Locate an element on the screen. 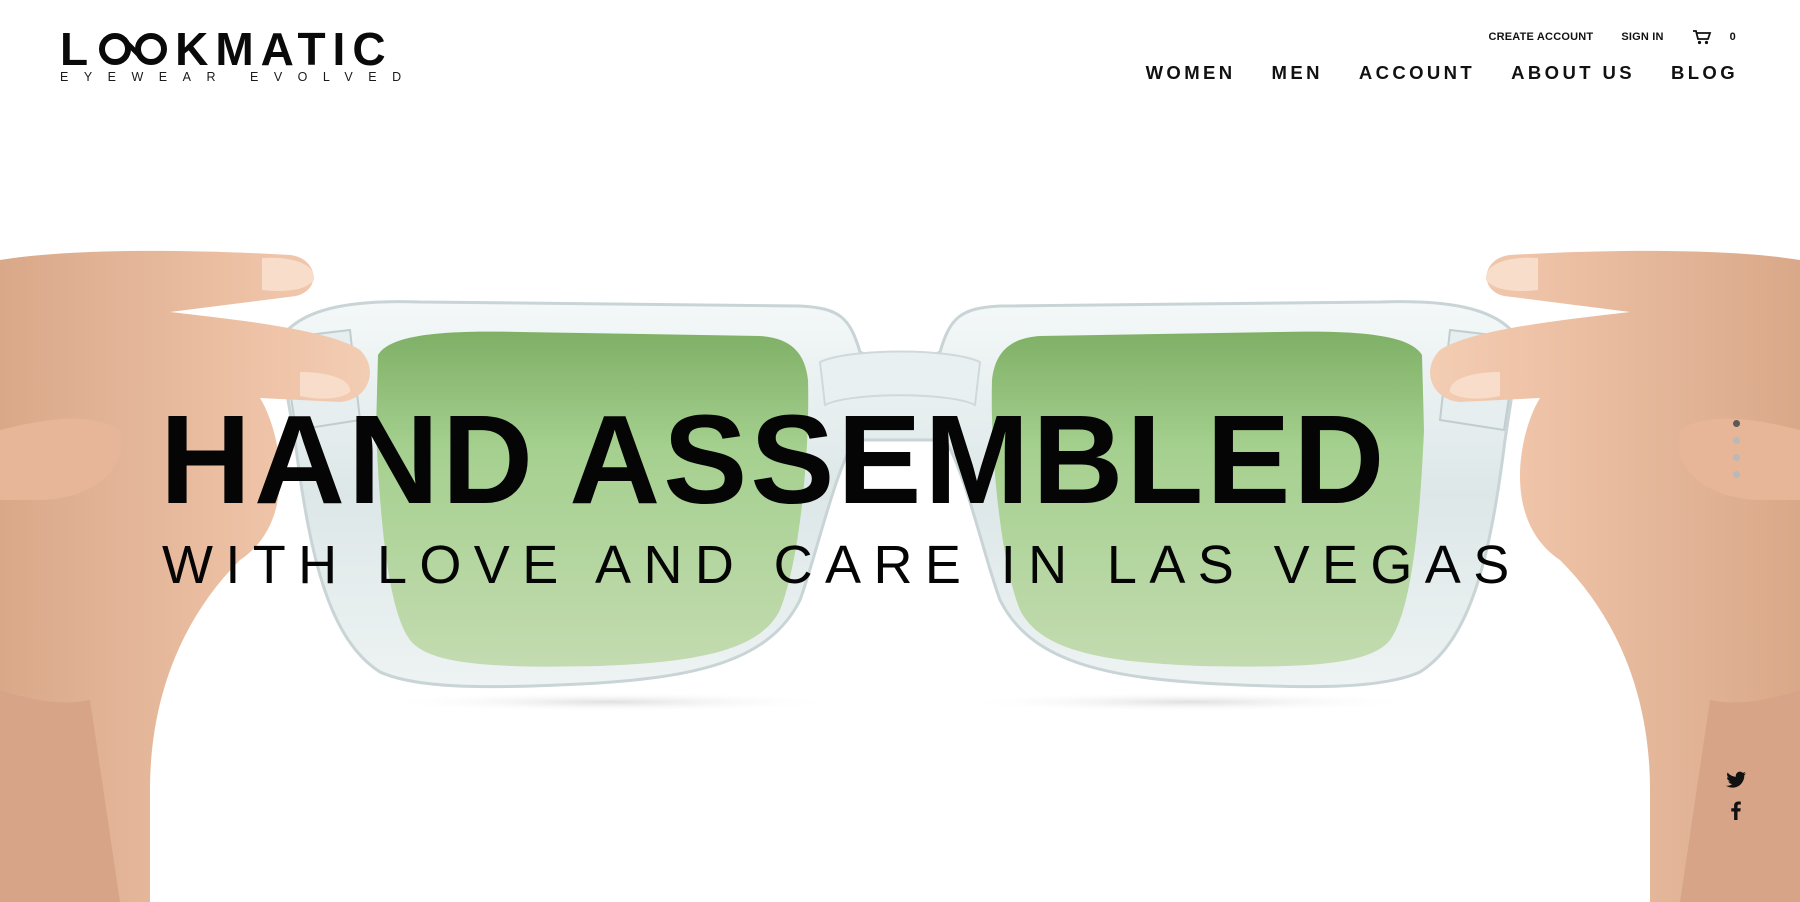  sign-in-link: SIGN IN is located at coordinates (1642, 37).